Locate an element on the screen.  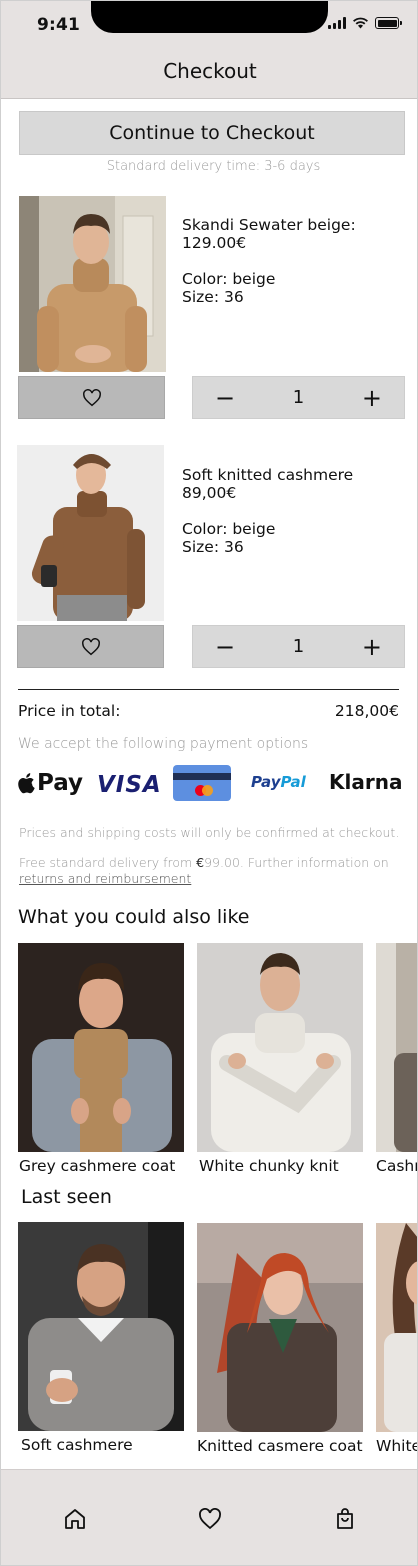
page-title: Checkout is located at coordinates (210, 71).